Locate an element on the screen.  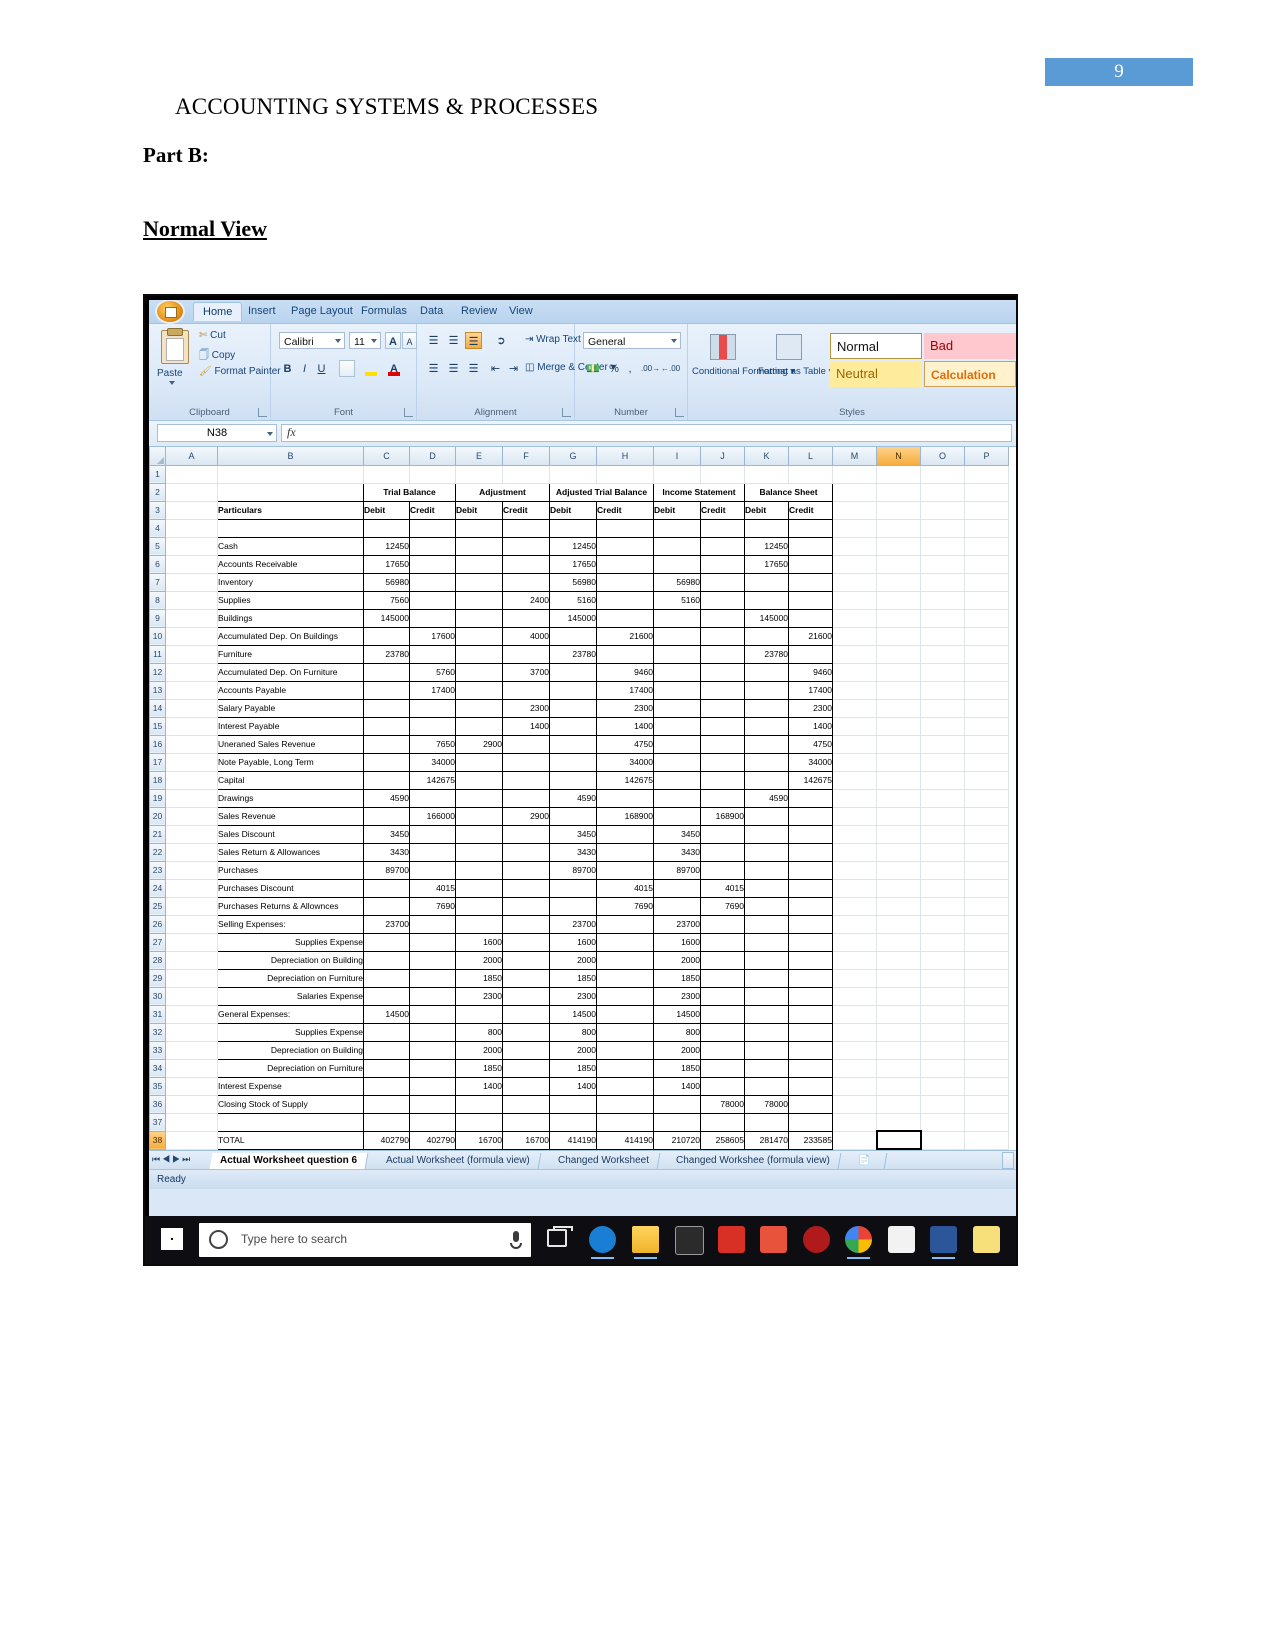
column-header-d: D is located at coordinates (432, 456).